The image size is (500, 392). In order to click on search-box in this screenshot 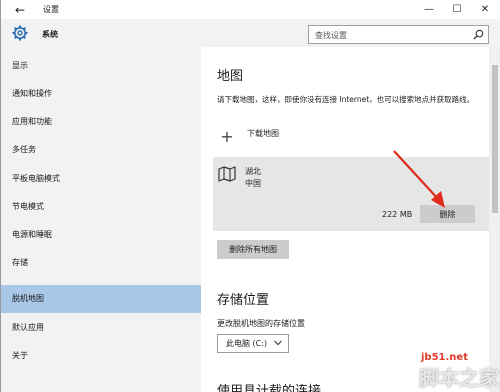, I will do `click(398, 34)`.